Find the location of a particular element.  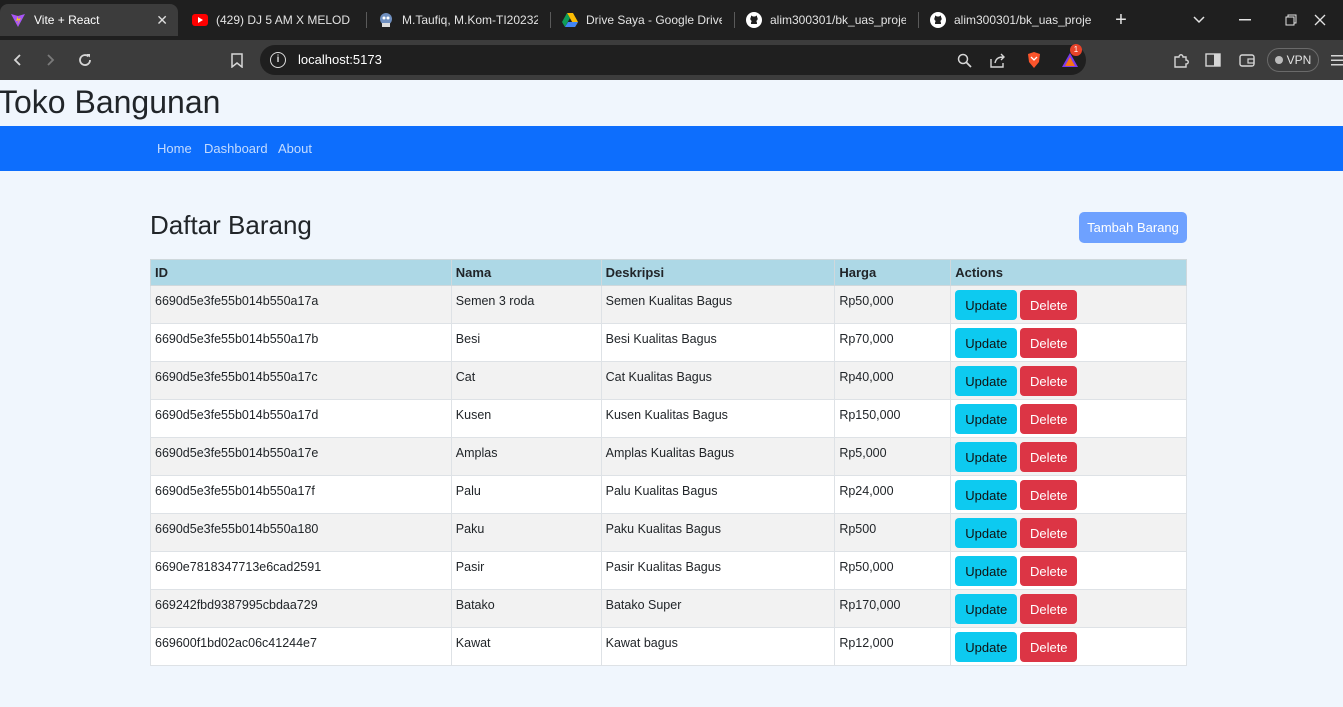

nav-dashboard: Dashboard is located at coordinates (236, 148).